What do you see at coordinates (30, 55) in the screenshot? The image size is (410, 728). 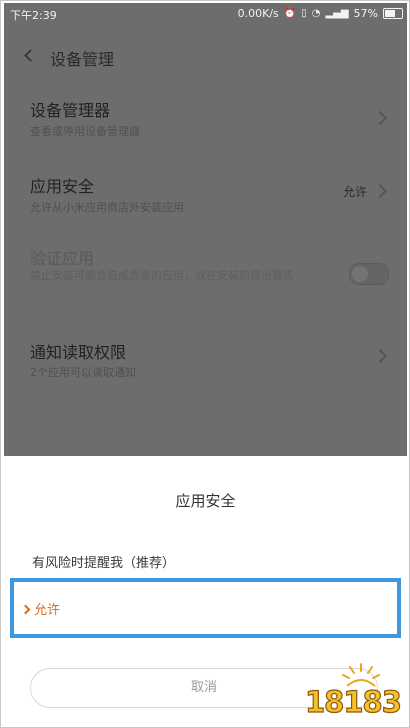 I see `back-arrow-icon` at bounding box center [30, 55].